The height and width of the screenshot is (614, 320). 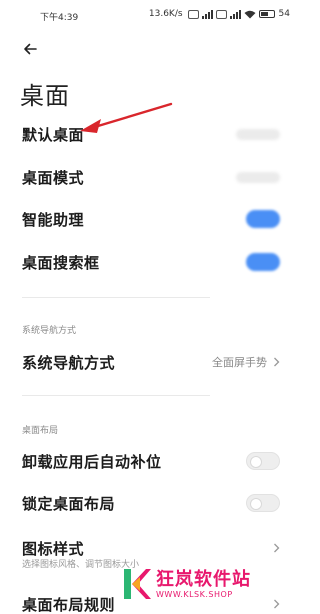 What do you see at coordinates (203, 579) in the screenshot?
I see `watermark-title: 狂岚软件站` at bounding box center [203, 579].